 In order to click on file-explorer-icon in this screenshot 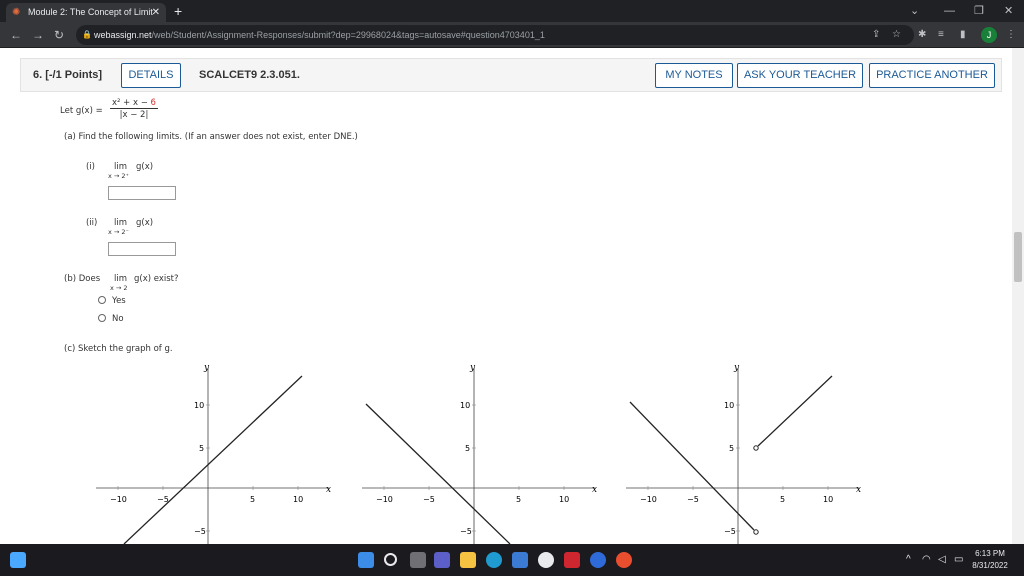, I will do `click(468, 560)`.